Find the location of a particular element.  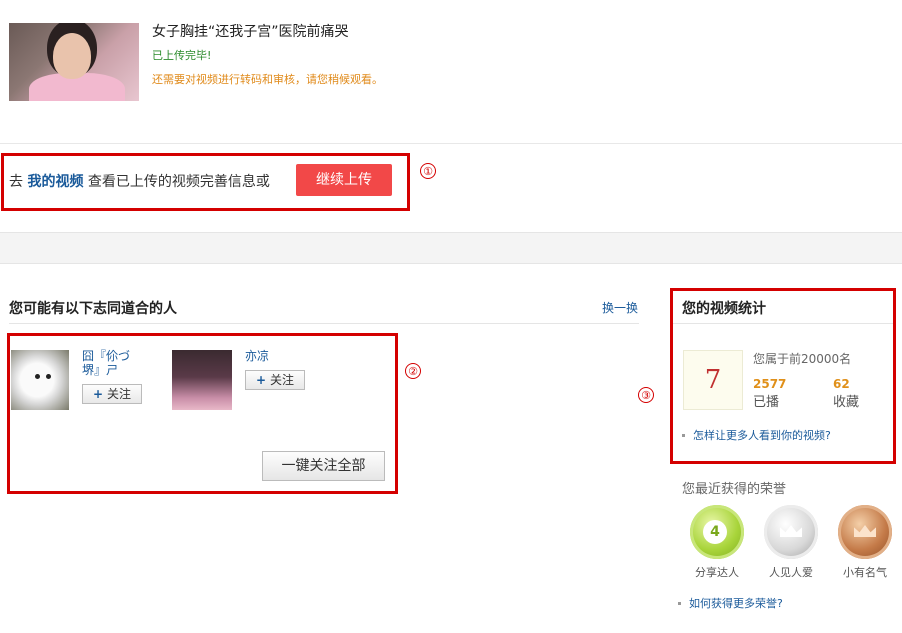

badge-label-3: 小有名气 is located at coordinates (865, 572).